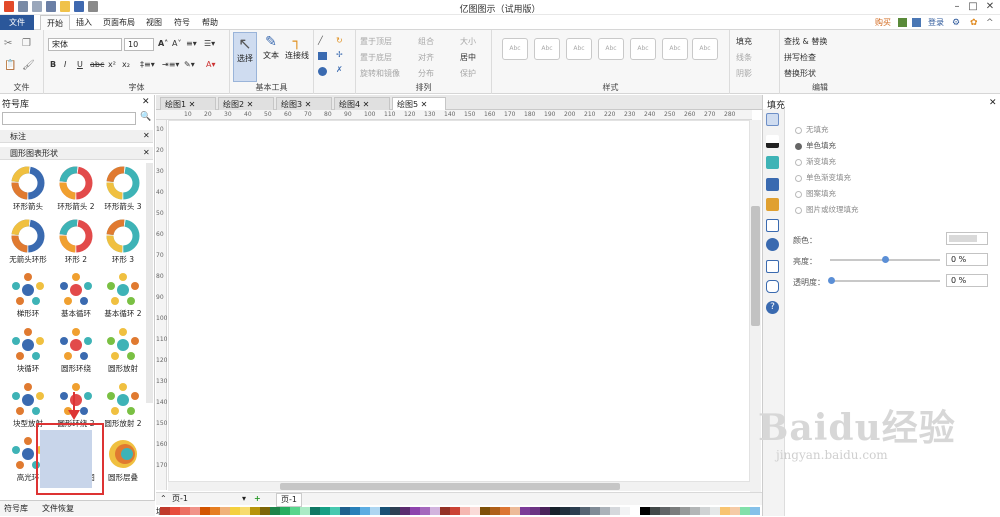  What do you see at coordinates (772, 286) in the screenshot?
I see `comment-panel-icon` at bounding box center [772, 286].